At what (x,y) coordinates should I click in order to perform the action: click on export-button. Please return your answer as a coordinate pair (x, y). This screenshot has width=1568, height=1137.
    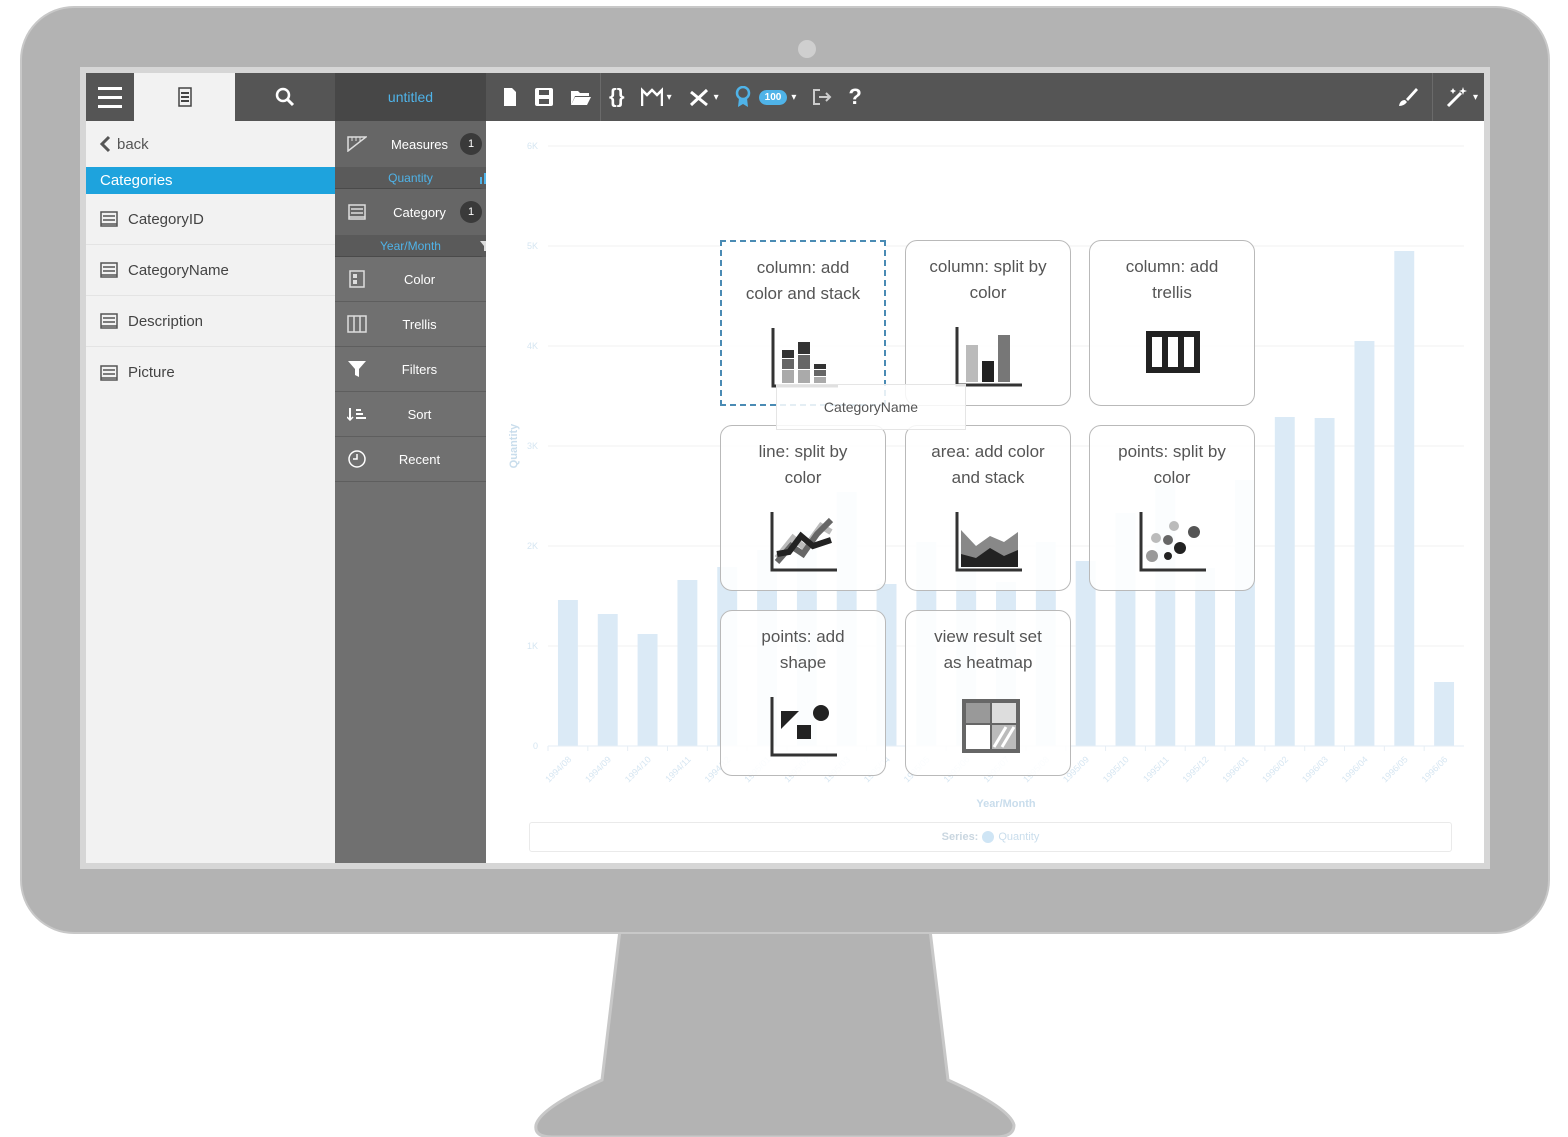
    Looking at the image, I should click on (822, 97).